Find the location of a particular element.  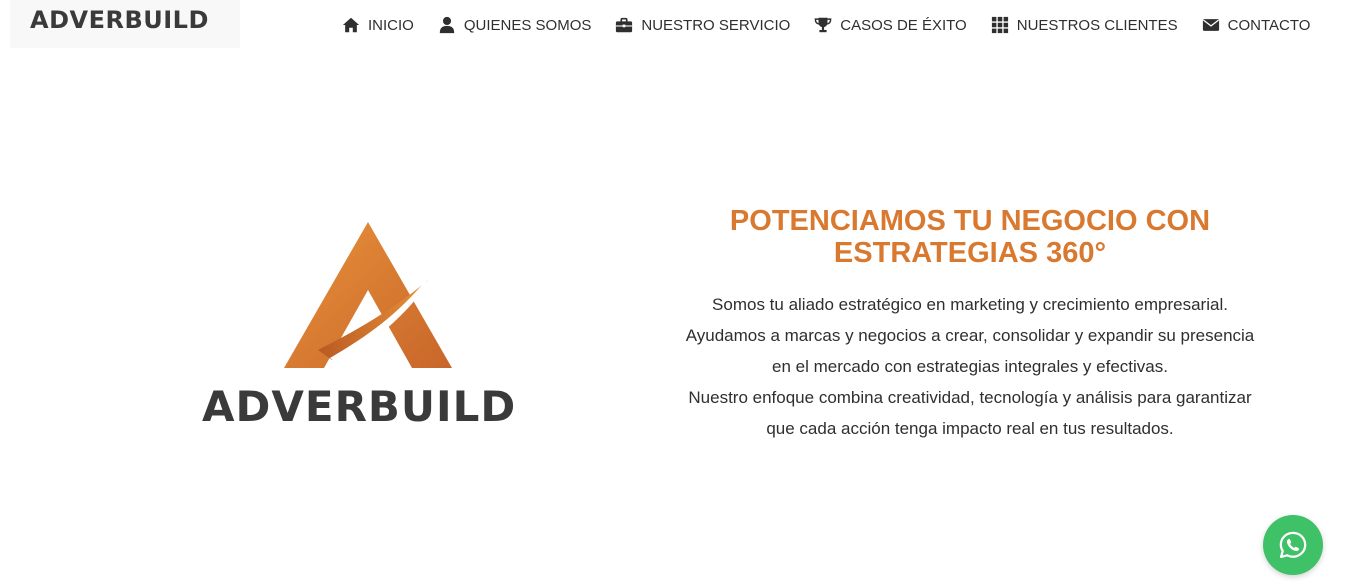

nav-label: NUESTRO SERVICIO is located at coordinates (716, 25).